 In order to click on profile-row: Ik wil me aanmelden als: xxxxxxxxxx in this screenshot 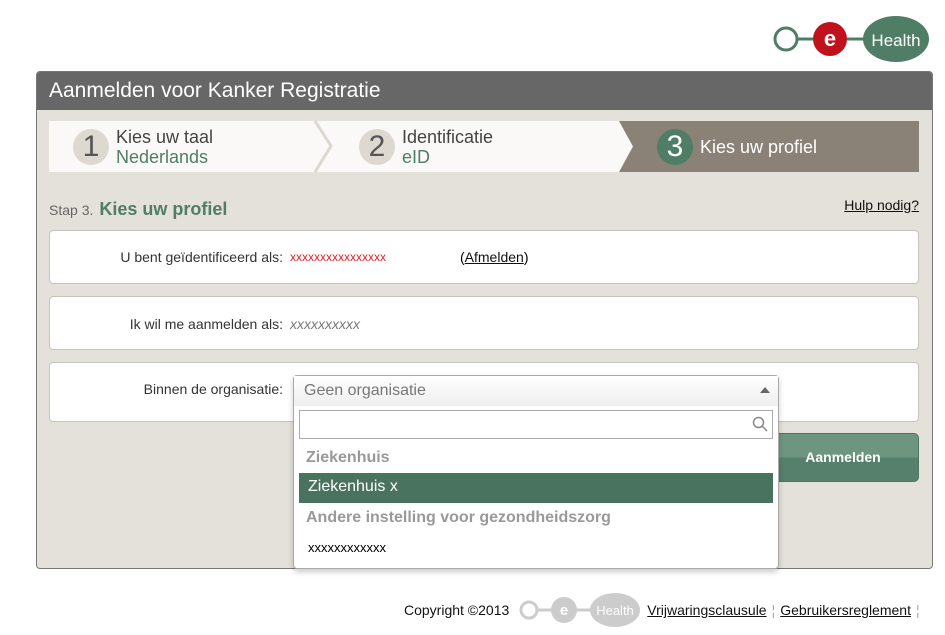, I will do `click(484, 323)`.